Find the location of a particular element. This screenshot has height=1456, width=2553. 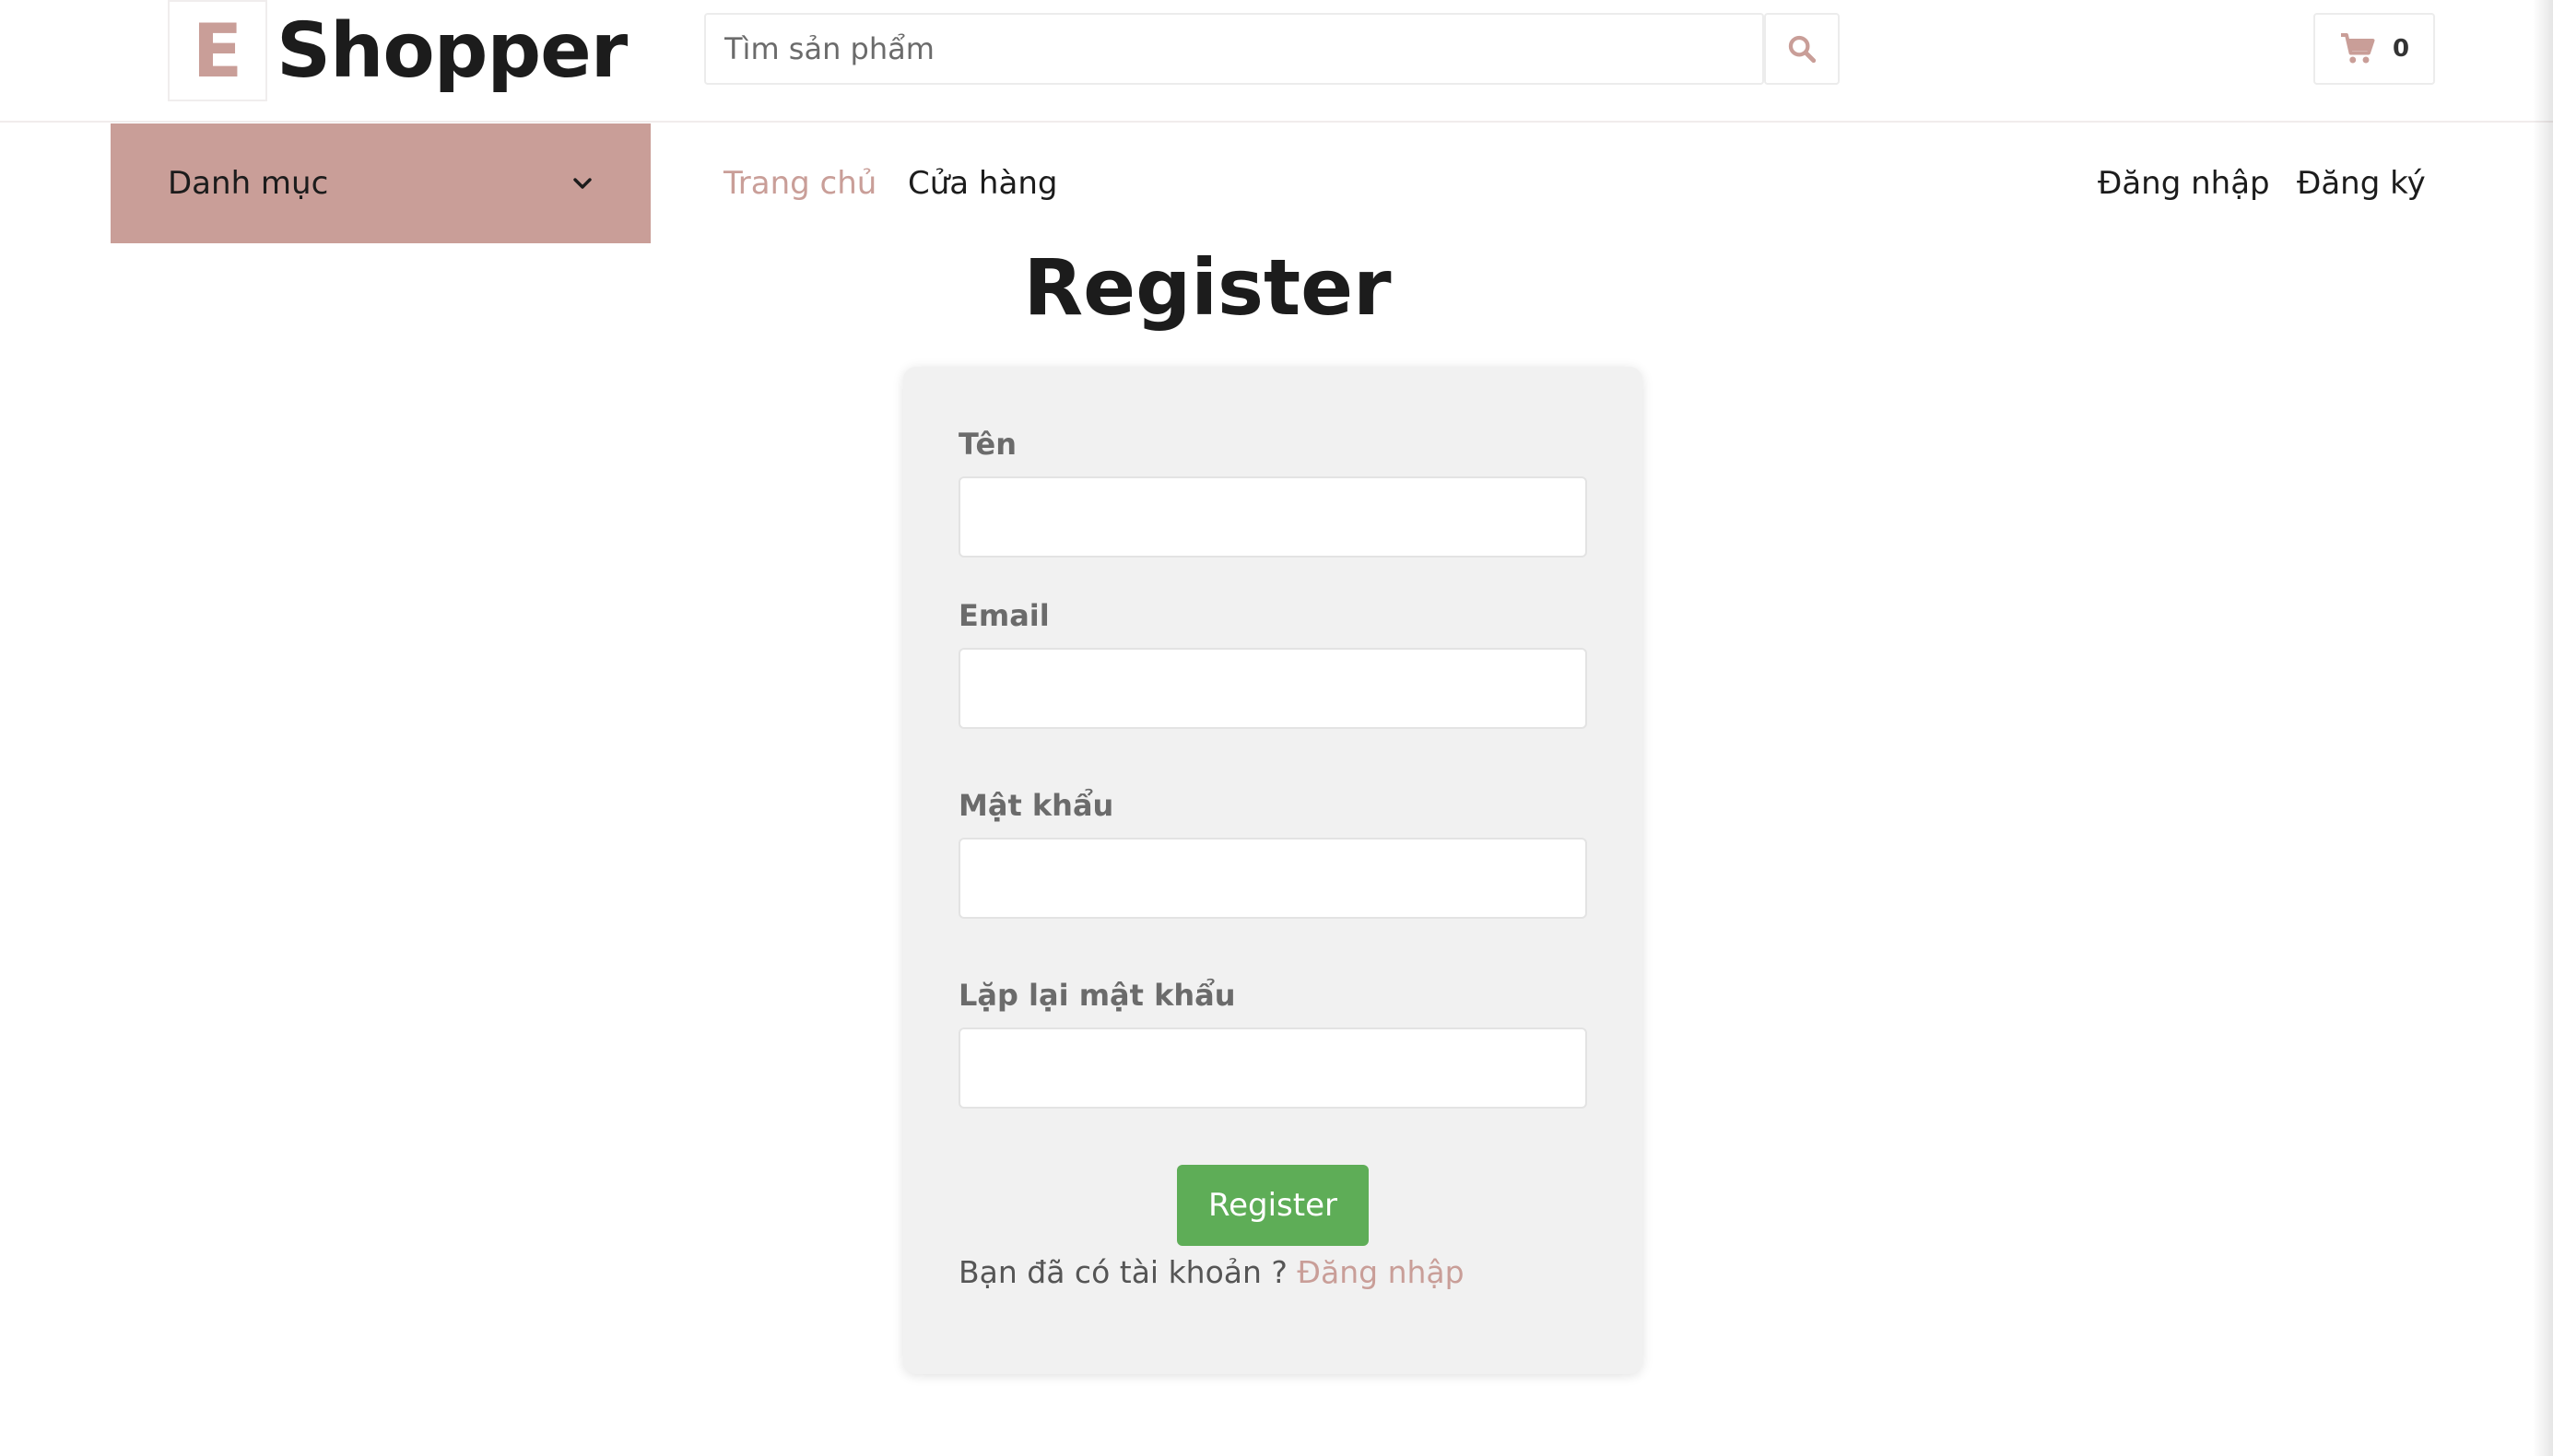

confirm-password-label: Lặp lại mật khẩu is located at coordinates (1097, 995).